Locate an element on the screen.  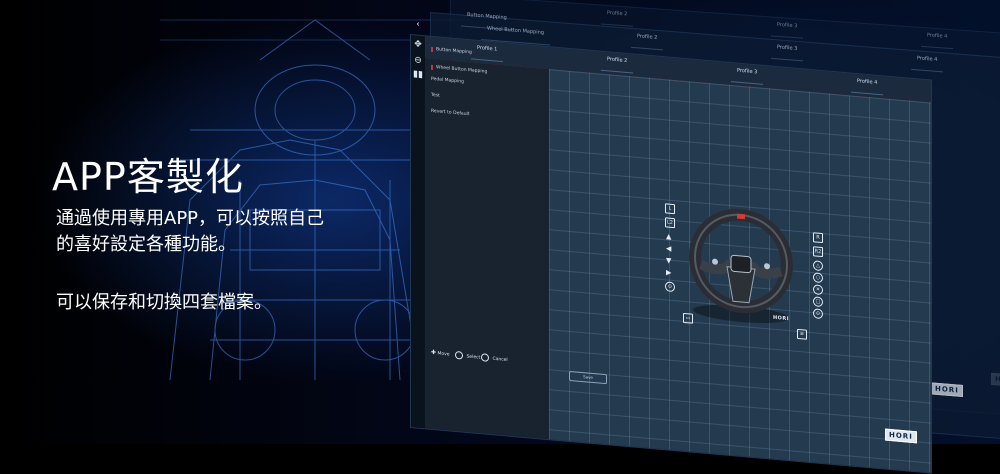
back1-profile-tab-3: Profile 3 is located at coordinates (787, 51).